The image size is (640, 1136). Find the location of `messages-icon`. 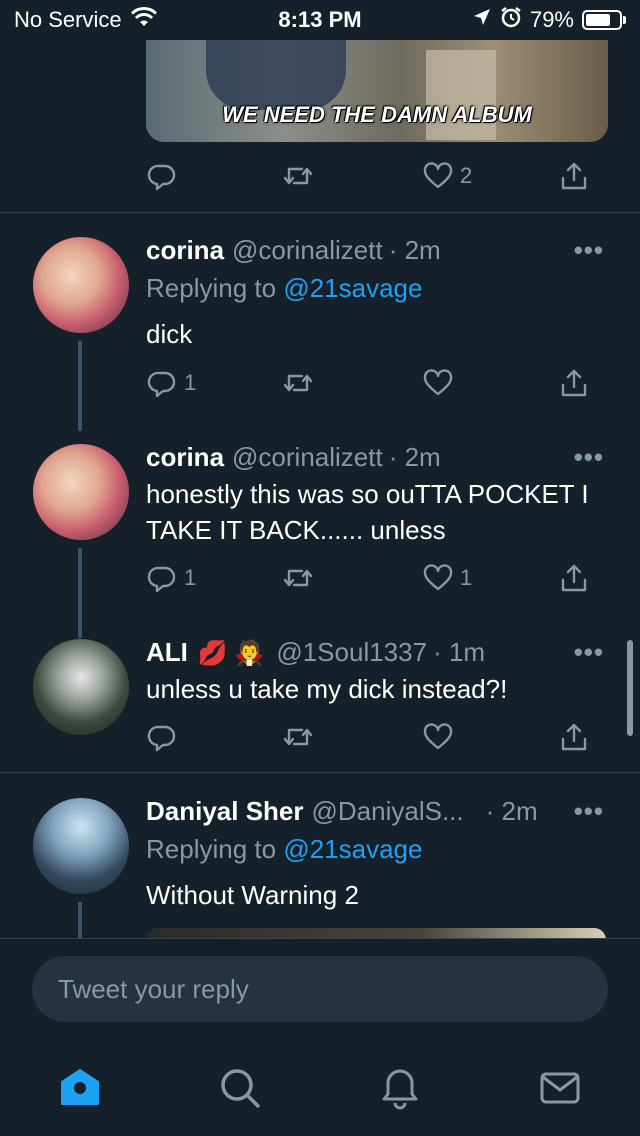

messages-icon is located at coordinates (560, 1088).